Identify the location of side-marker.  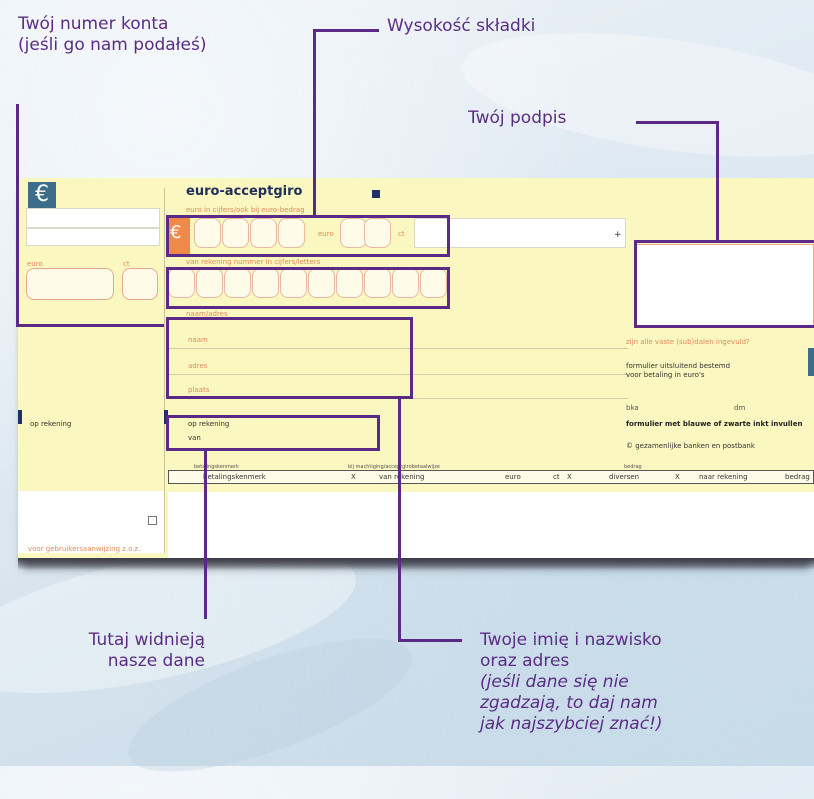
(811, 362).